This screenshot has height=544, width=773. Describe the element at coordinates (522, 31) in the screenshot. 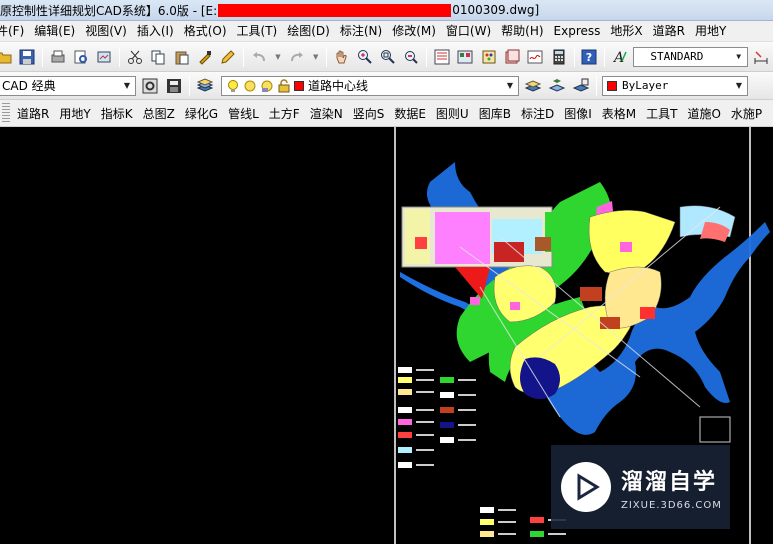

I see `menu-help: 帮助(H)` at that location.